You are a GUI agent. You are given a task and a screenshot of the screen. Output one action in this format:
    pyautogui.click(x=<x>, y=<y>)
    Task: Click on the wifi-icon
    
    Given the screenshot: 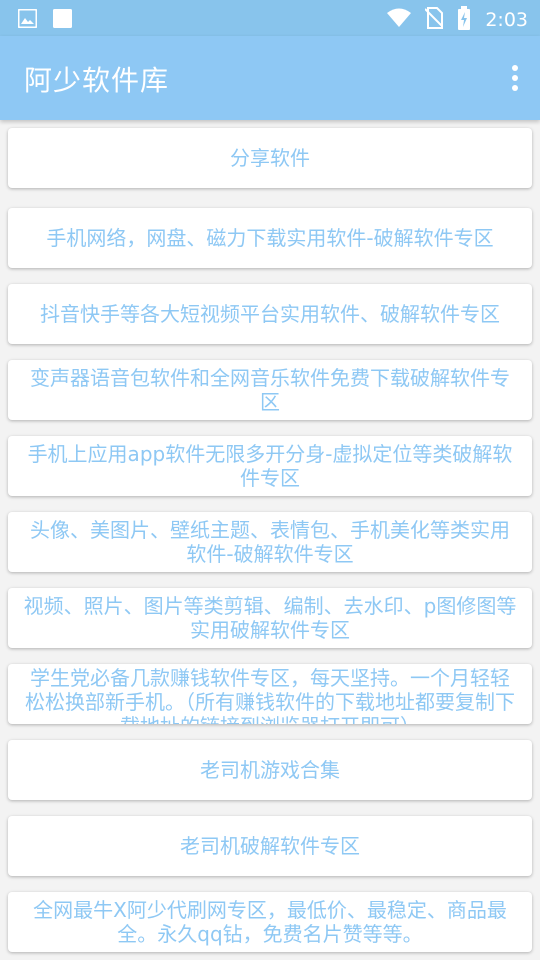 What is the action you would take?
    pyautogui.click(x=399, y=20)
    